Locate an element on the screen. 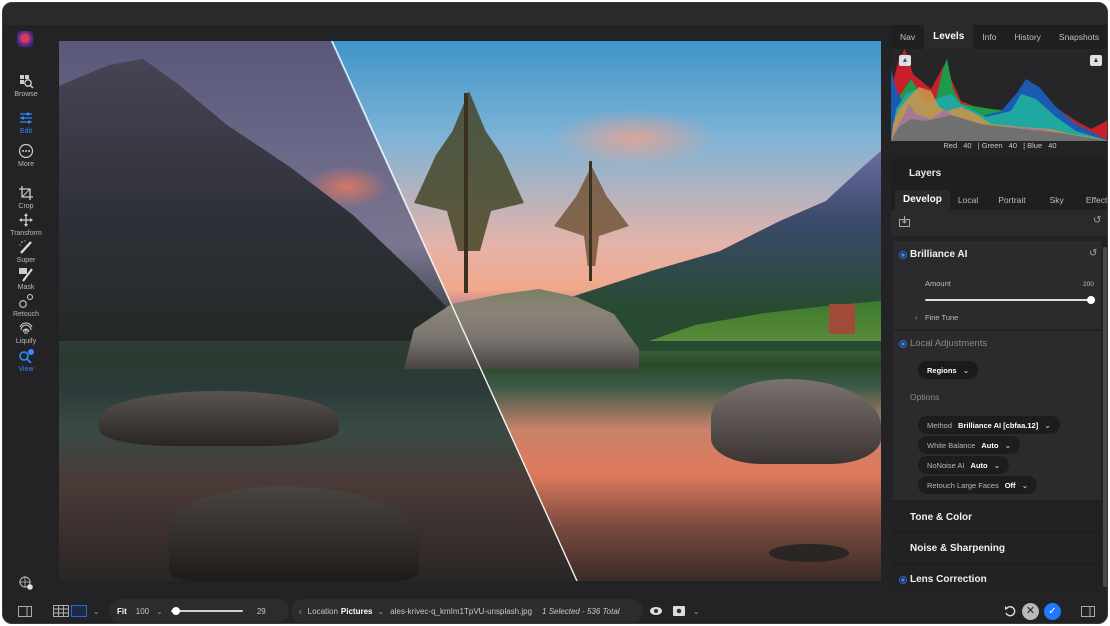 The width and height of the screenshot is (1110, 626). tab-levels: Levels is located at coordinates (949, 37).